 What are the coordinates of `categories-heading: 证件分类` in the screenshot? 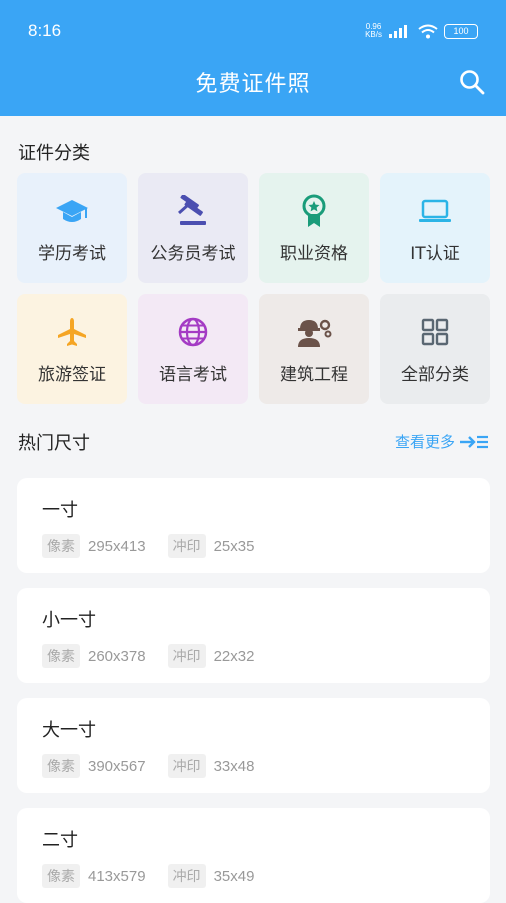 It's located at (54, 153).